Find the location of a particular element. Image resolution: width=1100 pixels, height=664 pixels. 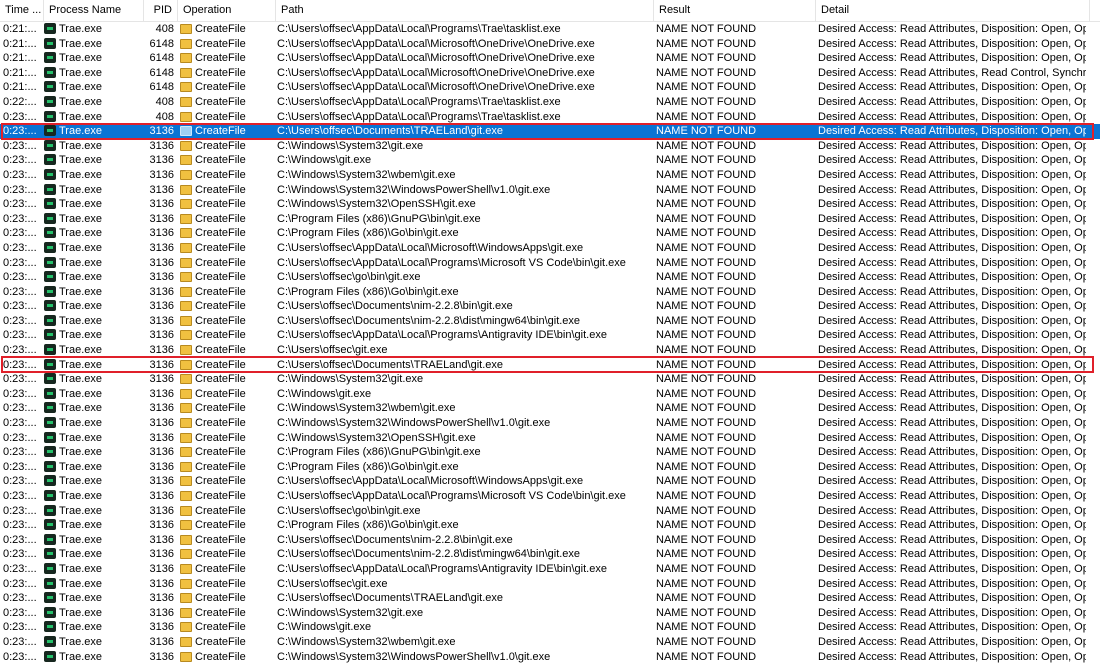

column-header-operation: Operation is located at coordinates (227, 10).